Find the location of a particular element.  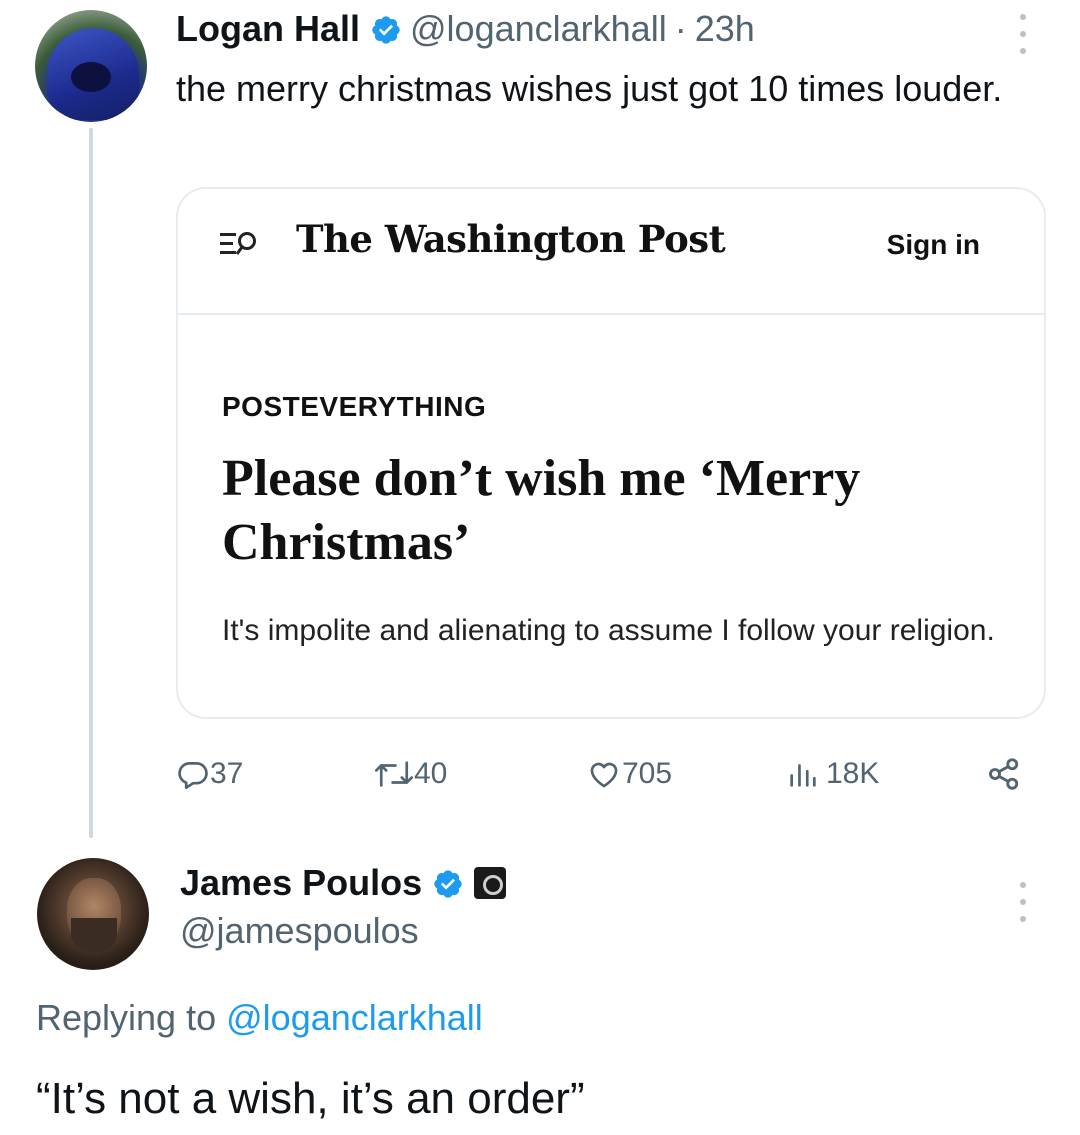

affiliate-badge-icon is located at coordinates (490, 883).